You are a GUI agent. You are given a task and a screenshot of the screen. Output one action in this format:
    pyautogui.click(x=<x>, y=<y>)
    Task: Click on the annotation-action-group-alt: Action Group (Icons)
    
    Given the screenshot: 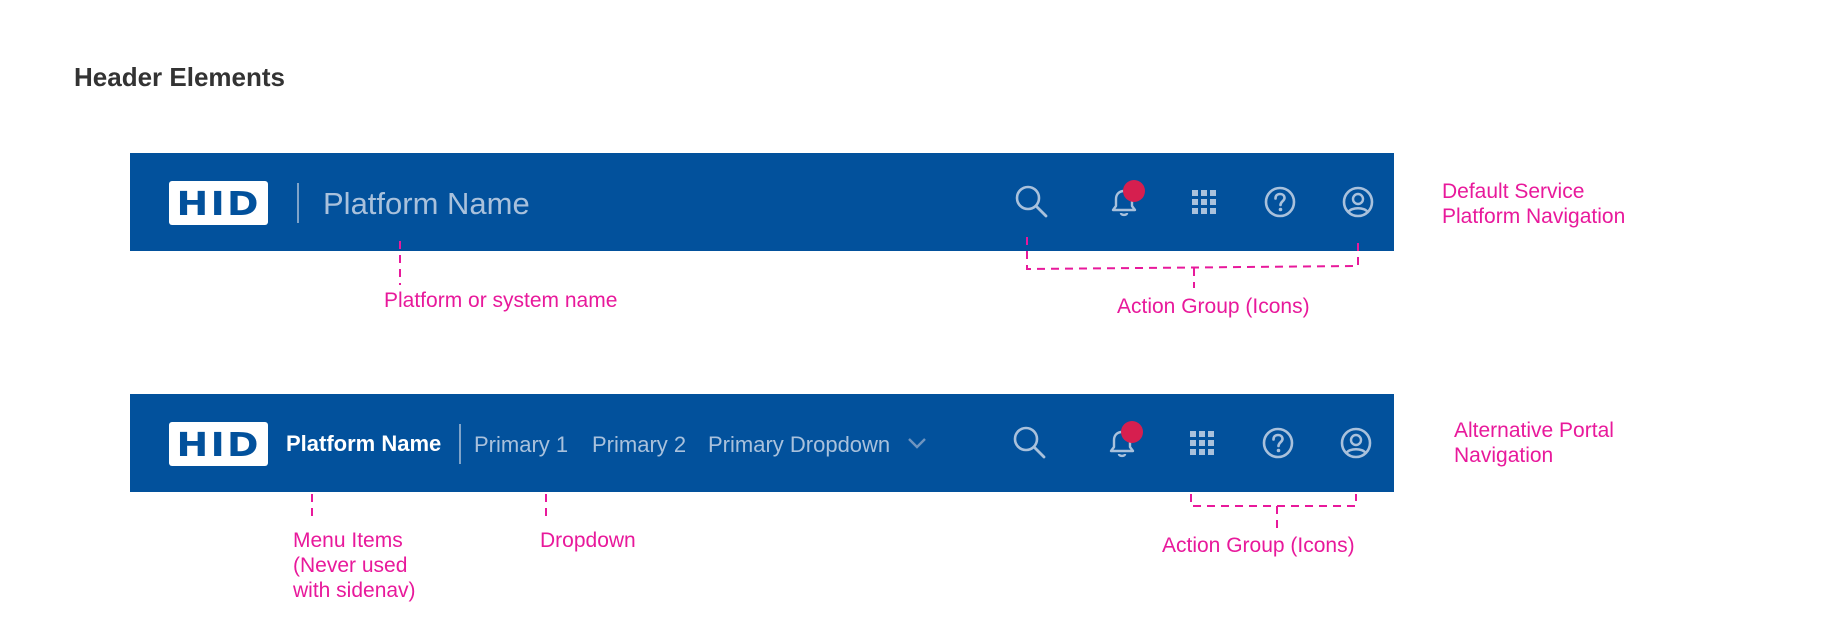 What is the action you would take?
    pyautogui.click(x=1258, y=545)
    